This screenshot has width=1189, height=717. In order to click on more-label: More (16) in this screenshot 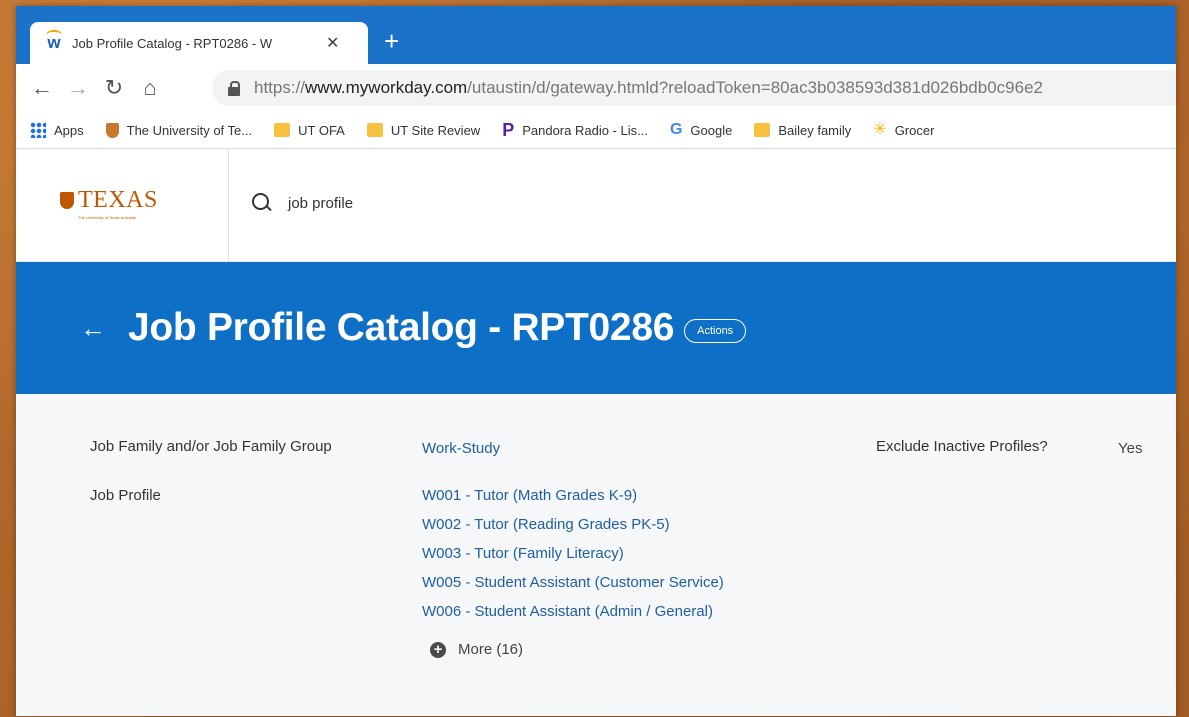, I will do `click(491, 649)`.